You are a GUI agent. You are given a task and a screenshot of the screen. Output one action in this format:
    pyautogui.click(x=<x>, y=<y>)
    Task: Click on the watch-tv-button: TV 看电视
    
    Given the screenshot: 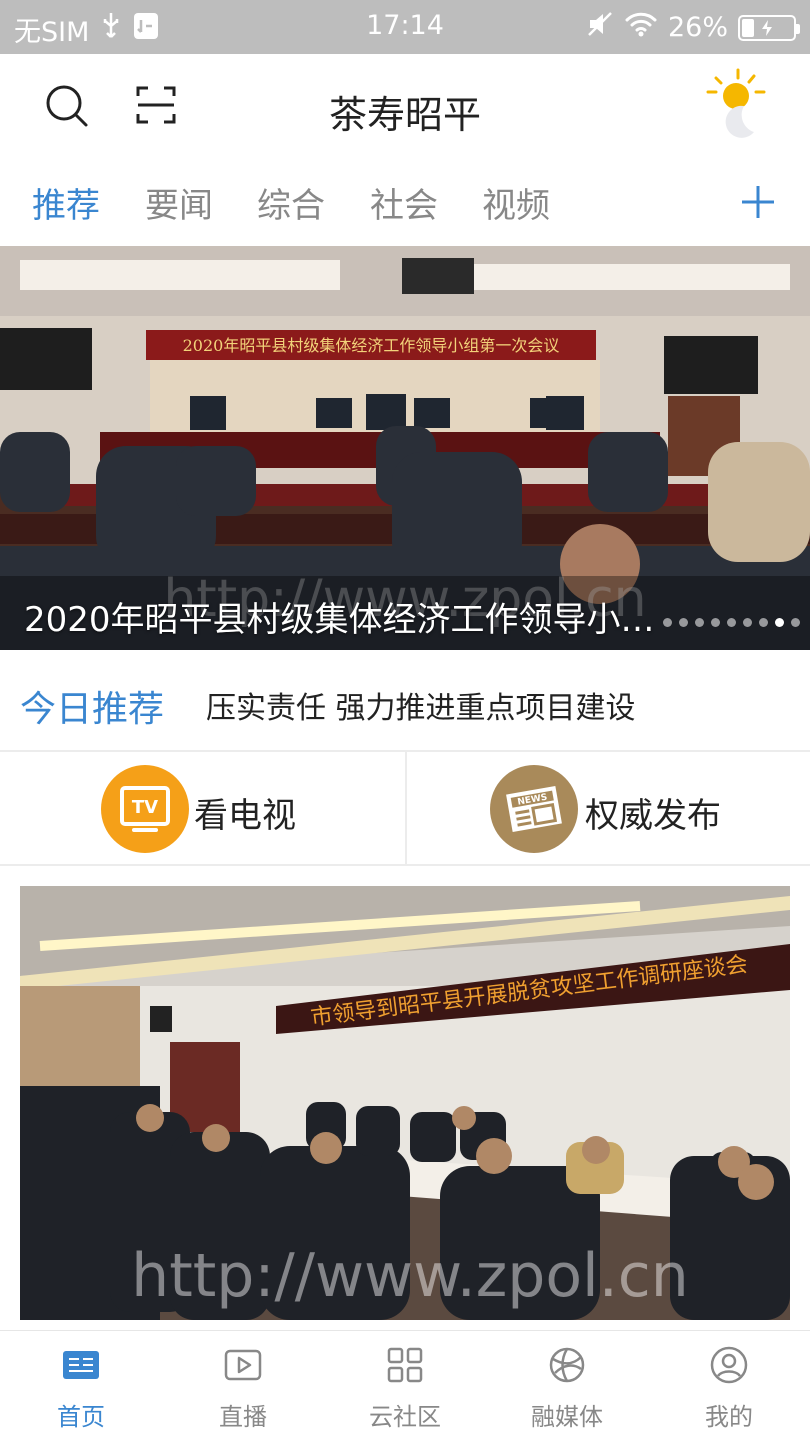 What is the action you would take?
    pyautogui.click(x=202, y=808)
    